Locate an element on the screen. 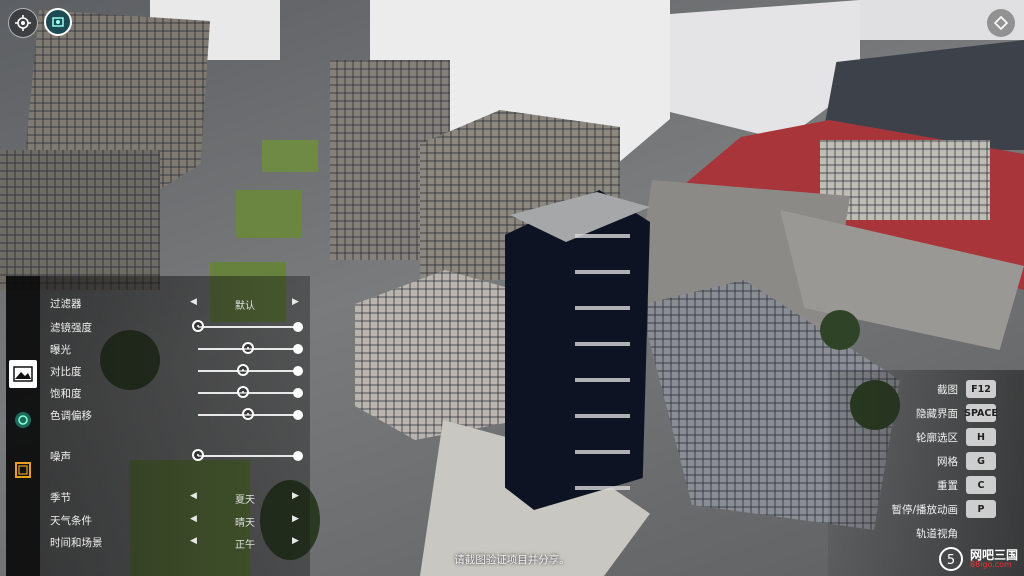 The width and height of the screenshot is (1024, 576). settings-gear-icon is located at coordinates (23, 23).